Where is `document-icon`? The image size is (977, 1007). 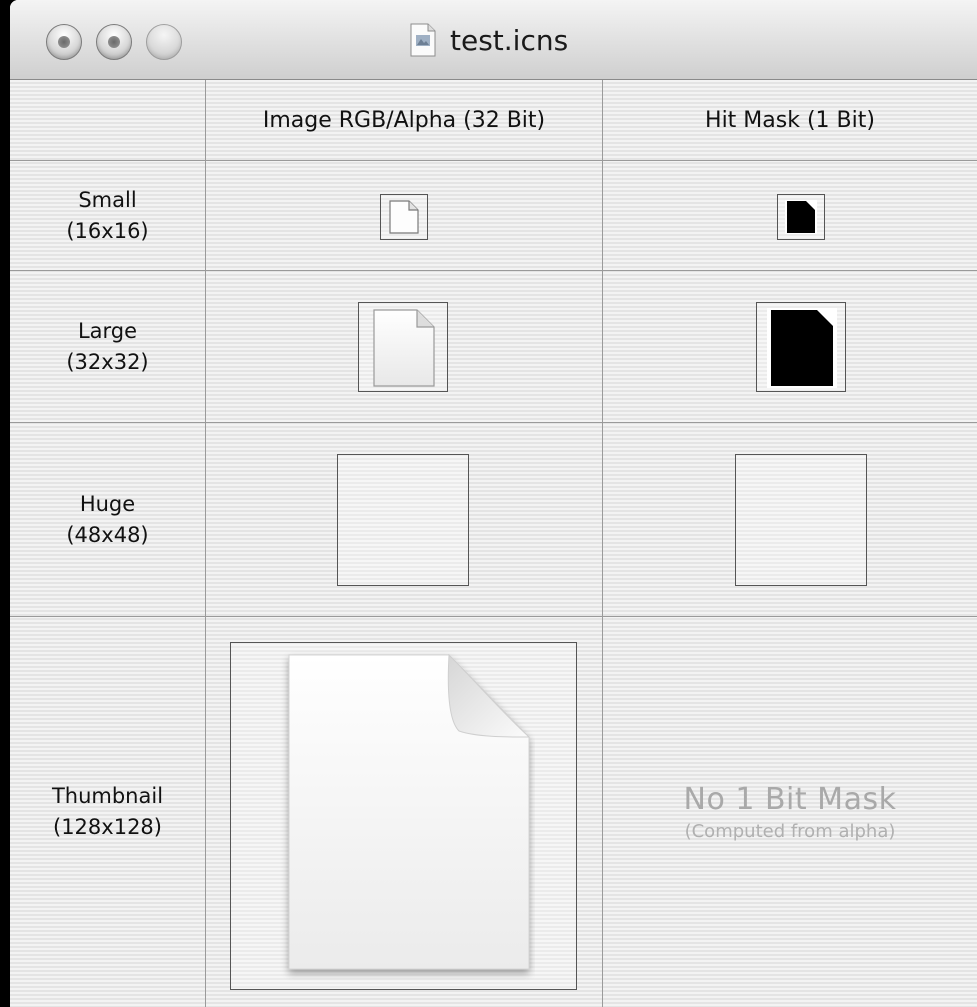 document-icon is located at coordinates (423, 40).